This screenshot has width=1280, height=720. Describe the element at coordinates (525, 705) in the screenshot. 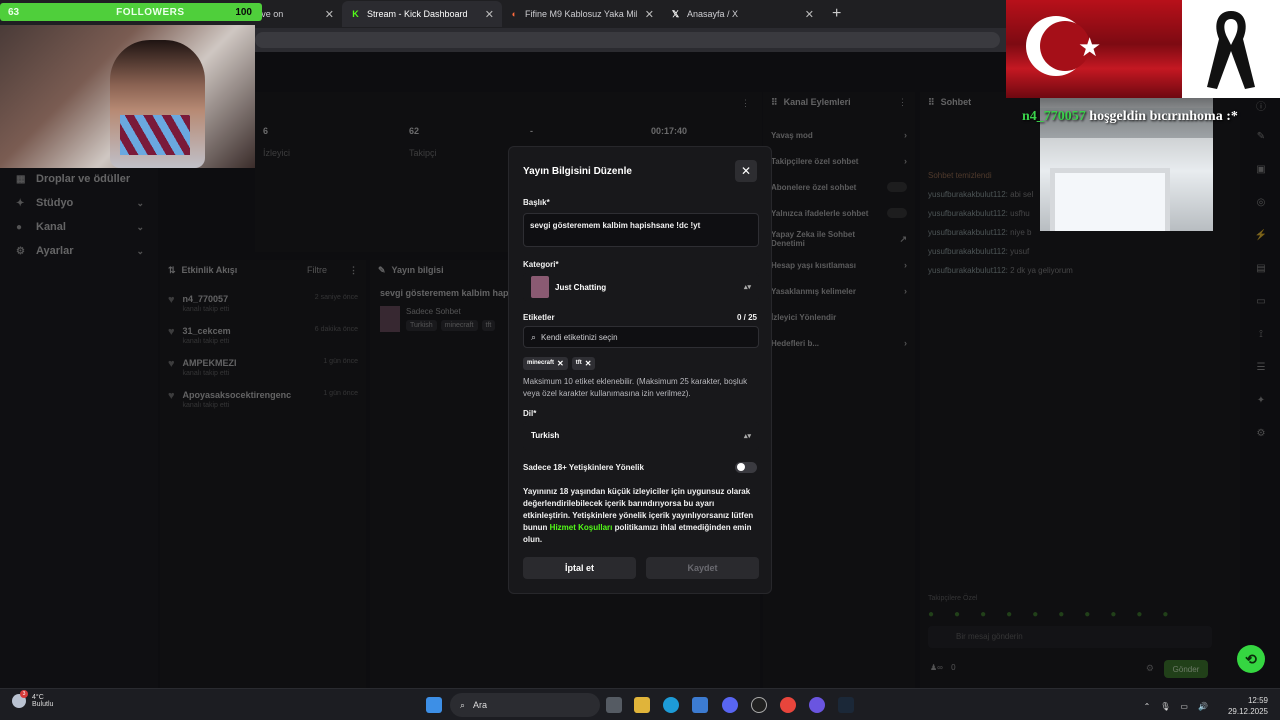

I see `taskbar-search: ⌕ Ara` at that location.